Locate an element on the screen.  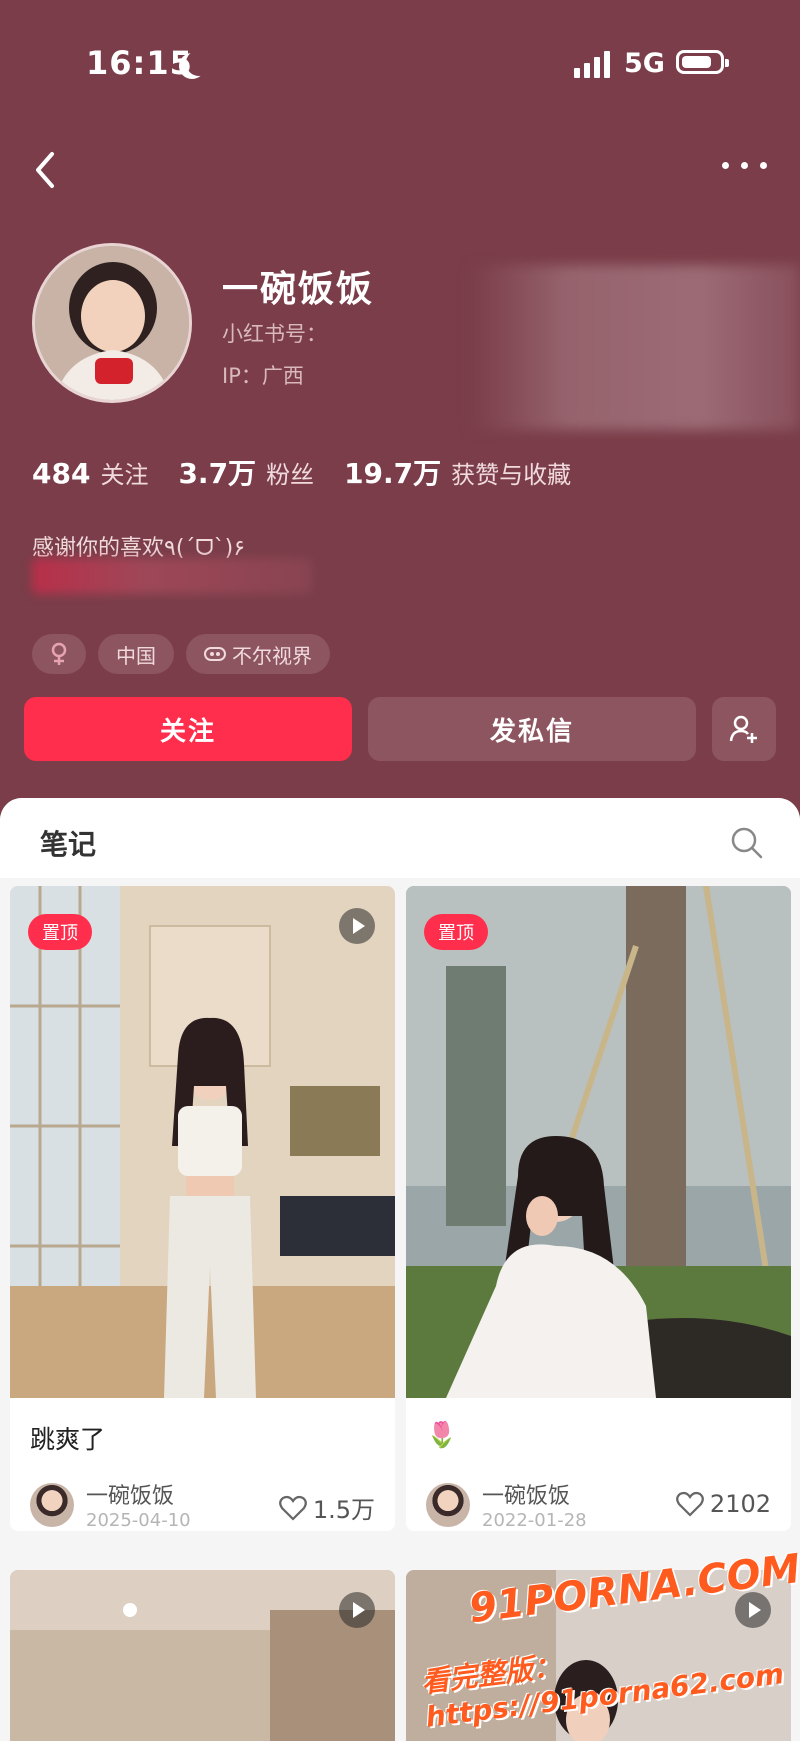
blurred-bio is located at coordinates (172, 576).